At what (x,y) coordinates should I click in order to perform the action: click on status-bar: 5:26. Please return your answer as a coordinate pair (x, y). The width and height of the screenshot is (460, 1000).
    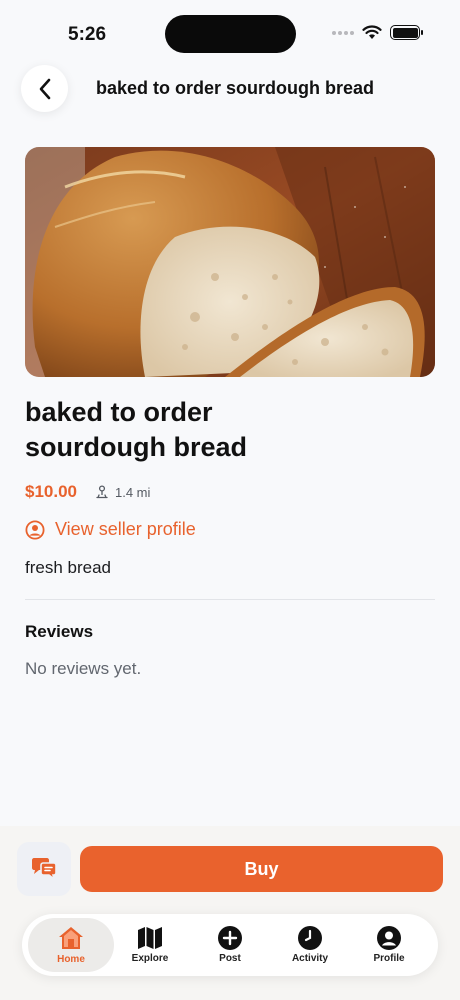
    Looking at the image, I should click on (230, 33).